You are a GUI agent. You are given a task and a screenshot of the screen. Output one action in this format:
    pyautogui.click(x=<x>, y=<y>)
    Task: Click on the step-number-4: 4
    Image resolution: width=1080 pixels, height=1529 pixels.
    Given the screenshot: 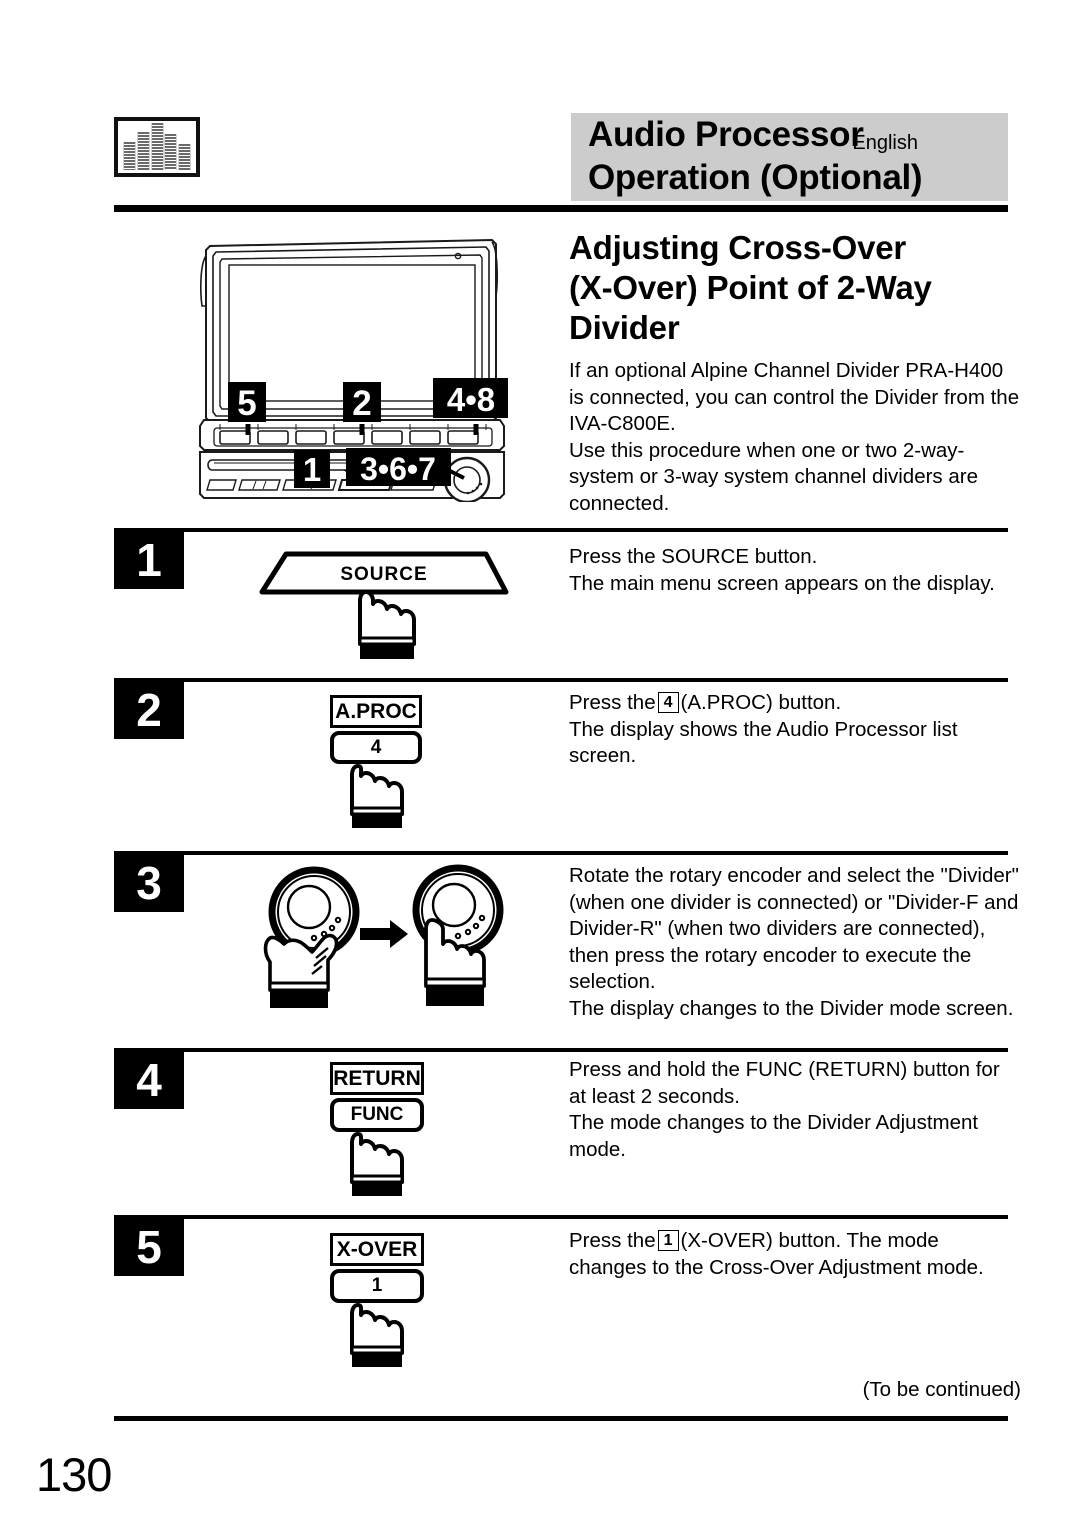 What is the action you would take?
    pyautogui.click(x=149, y=1080)
    